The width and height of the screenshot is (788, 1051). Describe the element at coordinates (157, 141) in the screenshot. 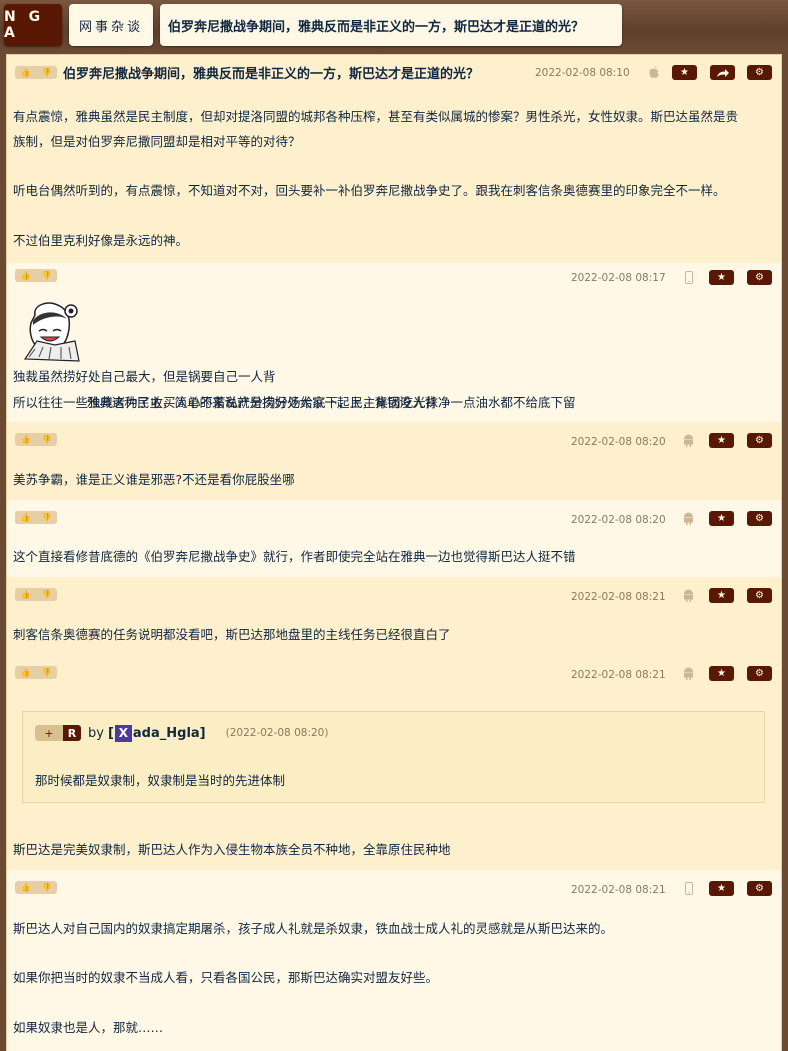

I see `post-text-line: 族制，但是对伯罗奔尼撒同盟却是相对平等的对待？` at that location.